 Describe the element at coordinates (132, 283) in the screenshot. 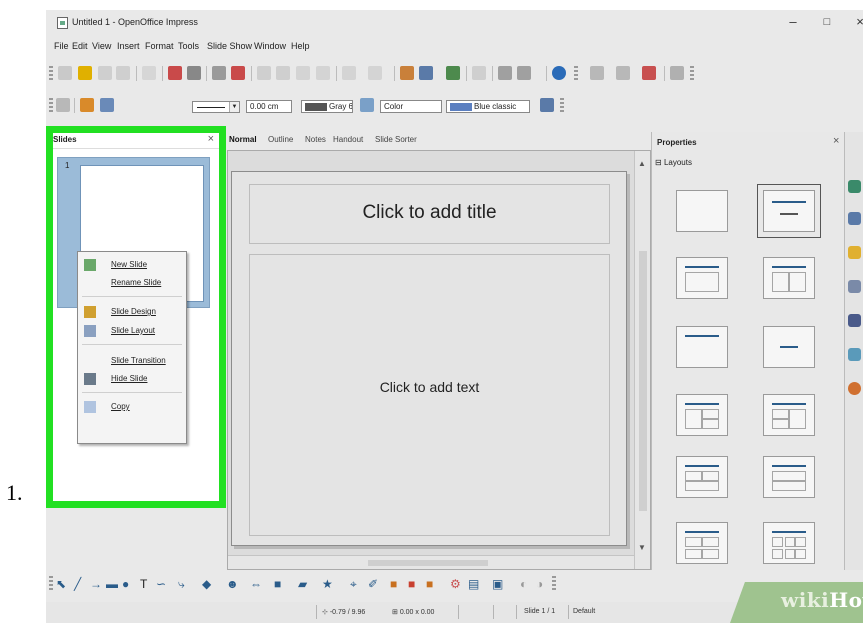

I see `menu-item-rename-slide: Rename Slide` at that location.